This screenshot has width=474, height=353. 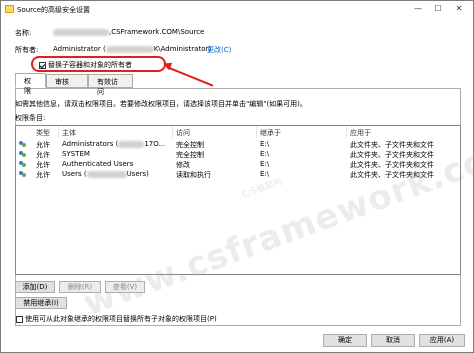 I want to click on add-button: 添加(D), so click(x=35, y=287).